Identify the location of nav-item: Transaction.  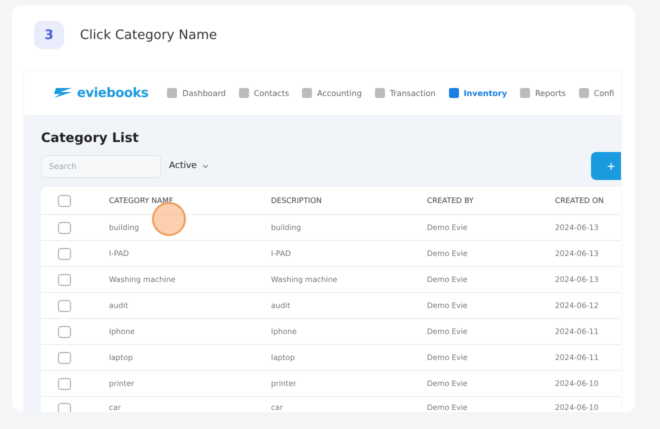
(405, 93).